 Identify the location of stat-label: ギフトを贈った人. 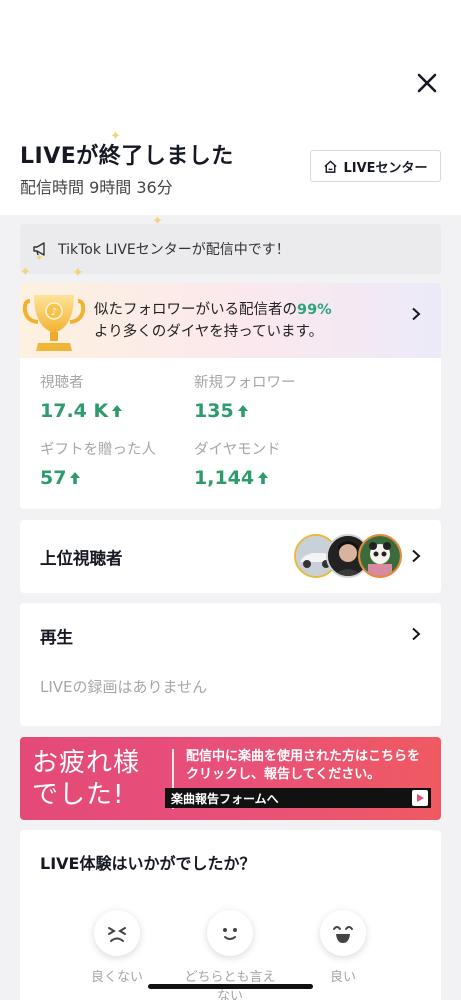
(98, 450).